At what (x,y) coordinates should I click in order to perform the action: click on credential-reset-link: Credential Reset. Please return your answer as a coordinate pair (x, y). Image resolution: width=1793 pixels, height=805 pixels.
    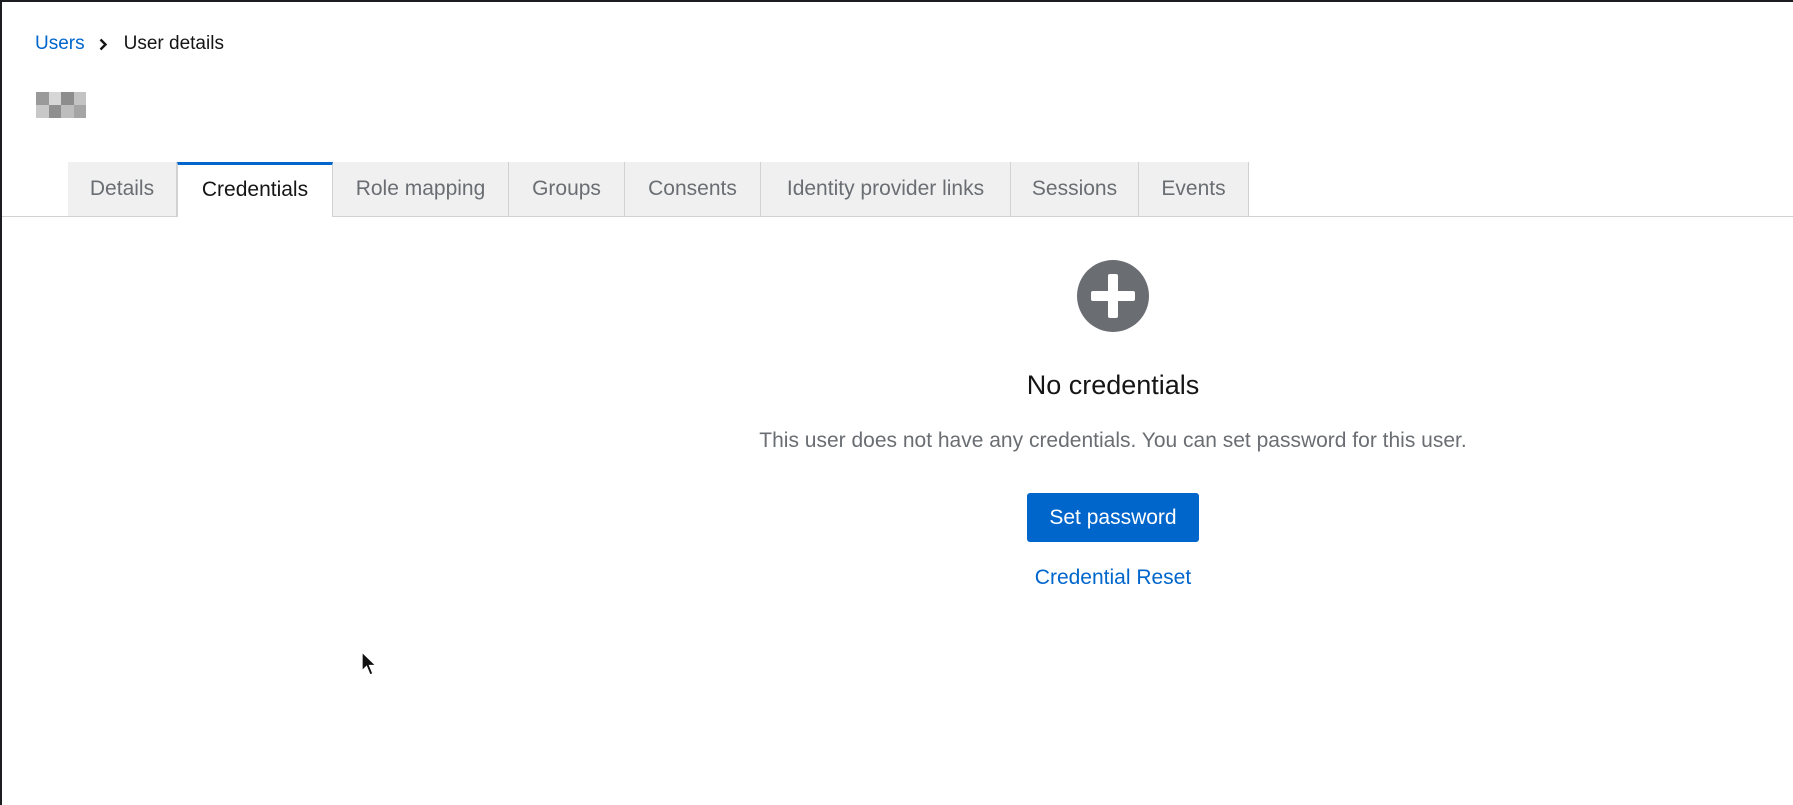
    Looking at the image, I should click on (1113, 578).